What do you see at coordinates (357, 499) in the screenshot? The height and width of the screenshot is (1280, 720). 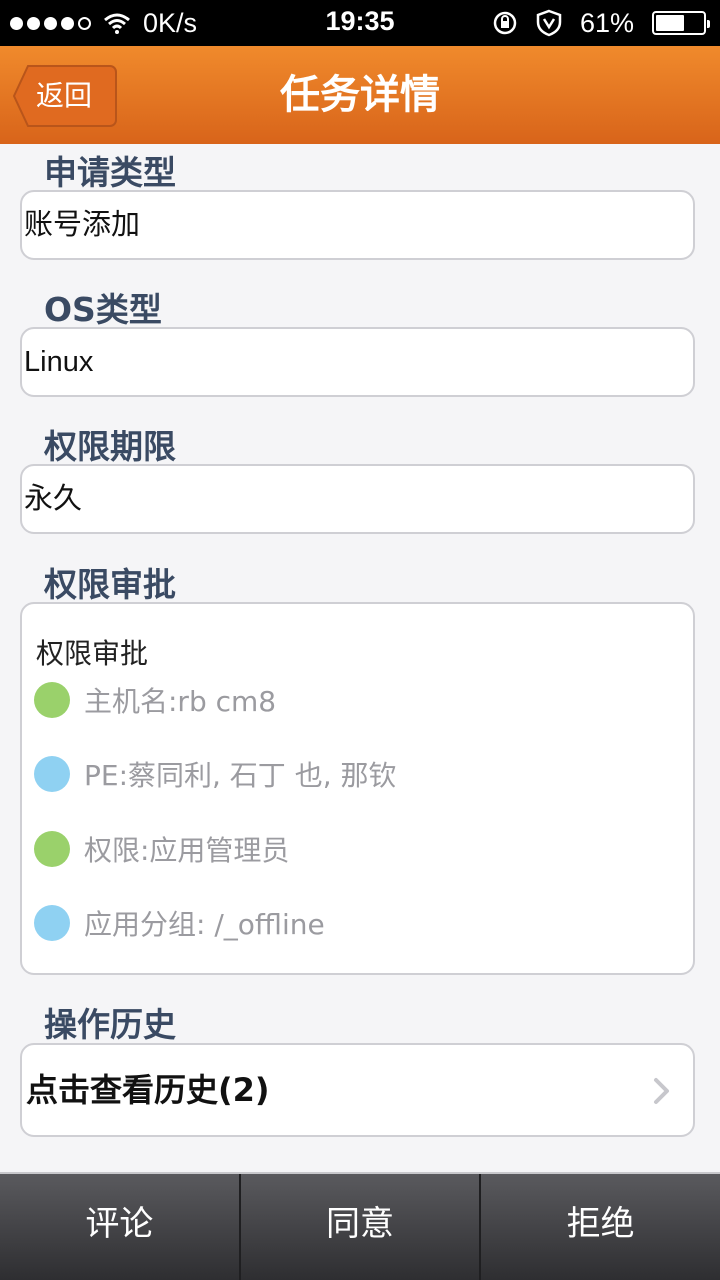 I see `perm-period-field: 永久` at bounding box center [357, 499].